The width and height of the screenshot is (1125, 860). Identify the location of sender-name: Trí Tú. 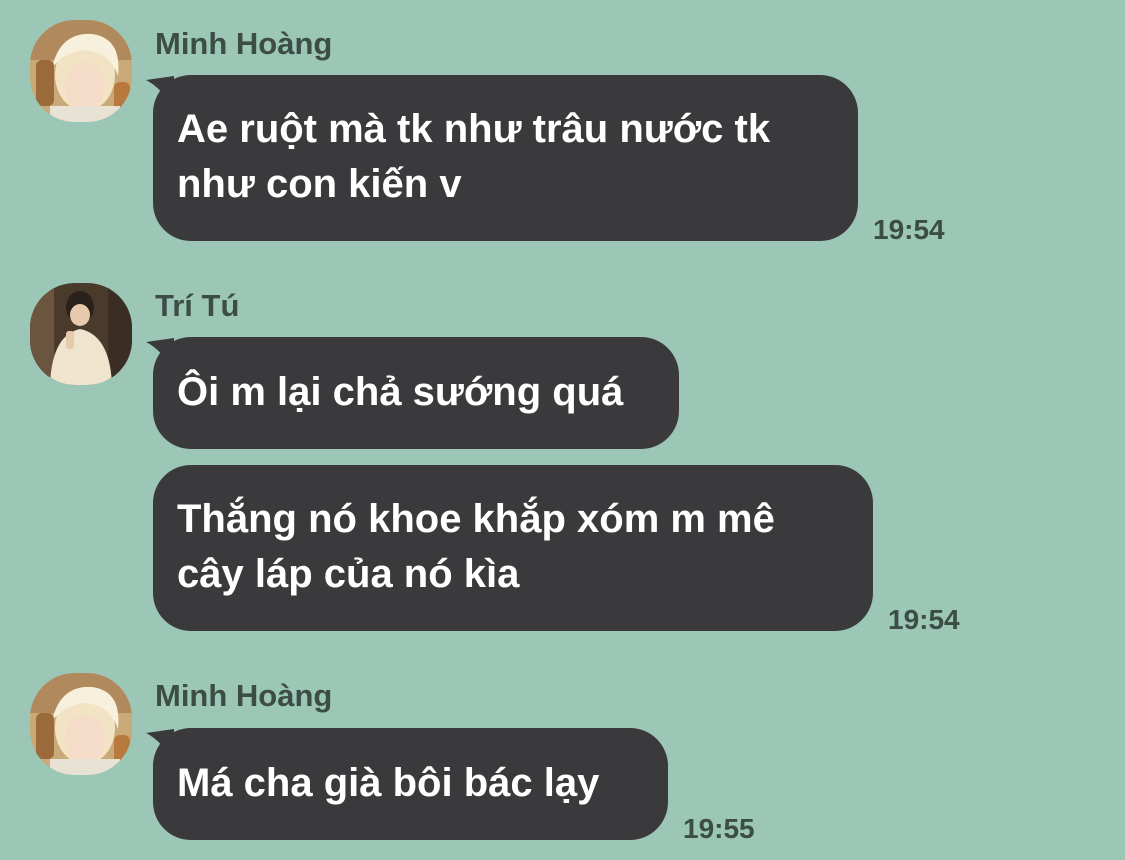
(197, 305).